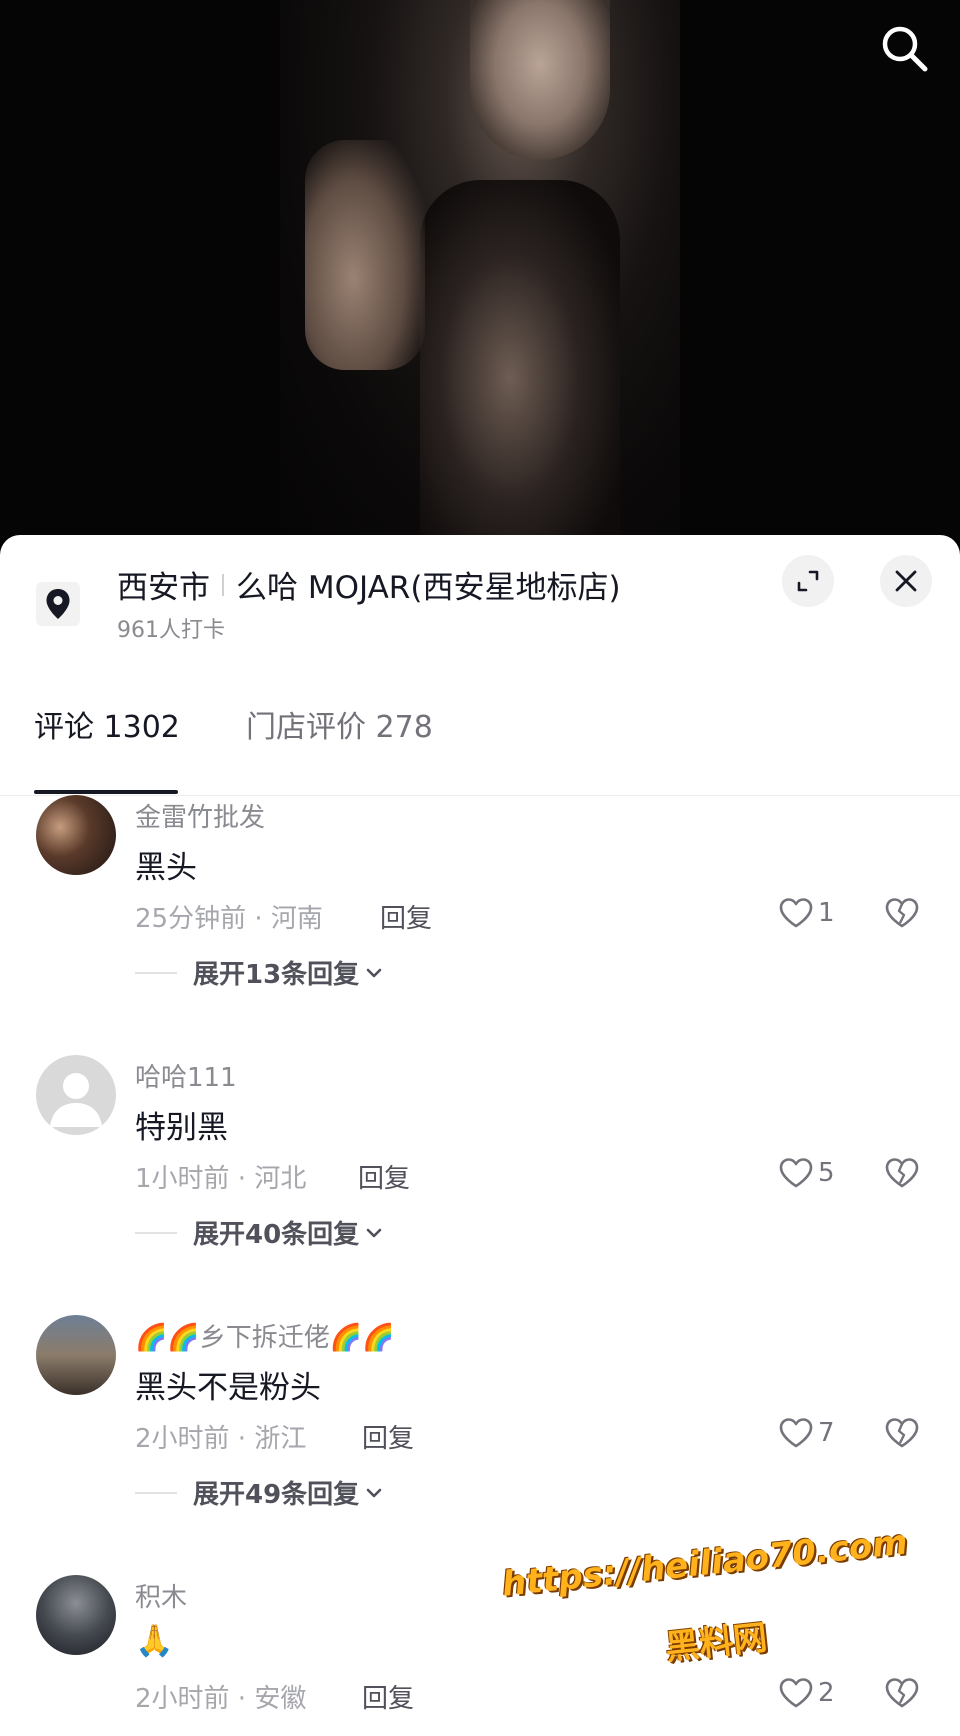 Image resolution: width=960 pixels, height=1736 pixels. I want to click on search-button, so click(905, 49).